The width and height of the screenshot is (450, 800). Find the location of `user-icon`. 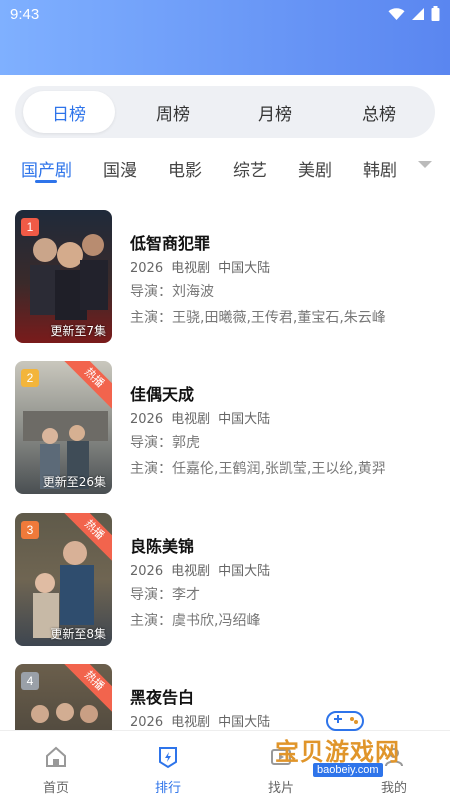

user-icon is located at coordinates (394, 757).